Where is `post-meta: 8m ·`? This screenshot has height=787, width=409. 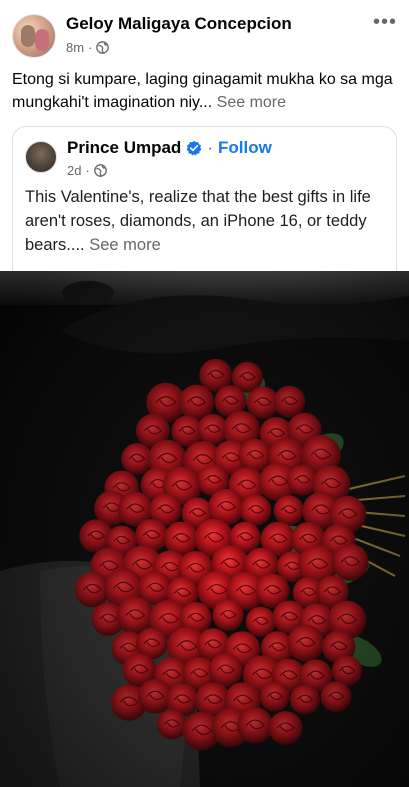
post-meta: 8m · is located at coordinates (88, 47).